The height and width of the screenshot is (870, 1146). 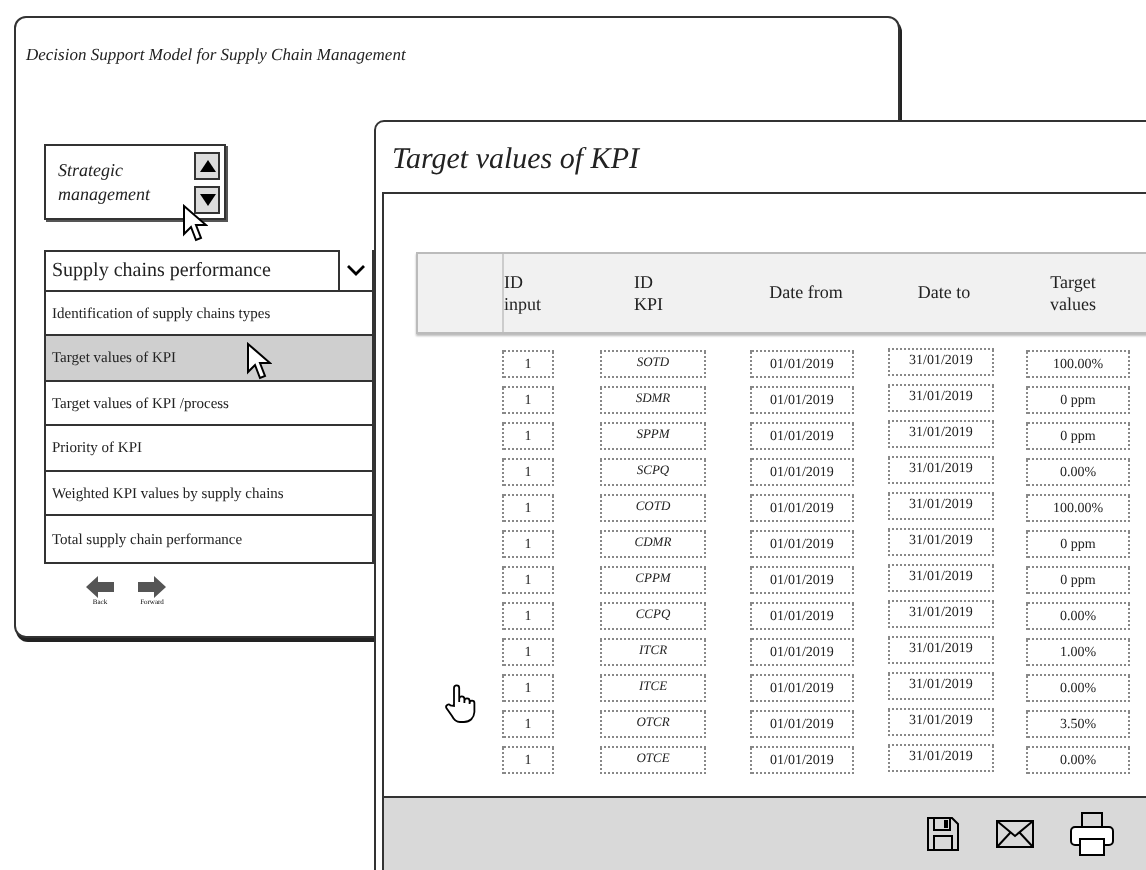 What do you see at coordinates (1073, 293) in the screenshot?
I see `column-header: Target values` at bounding box center [1073, 293].